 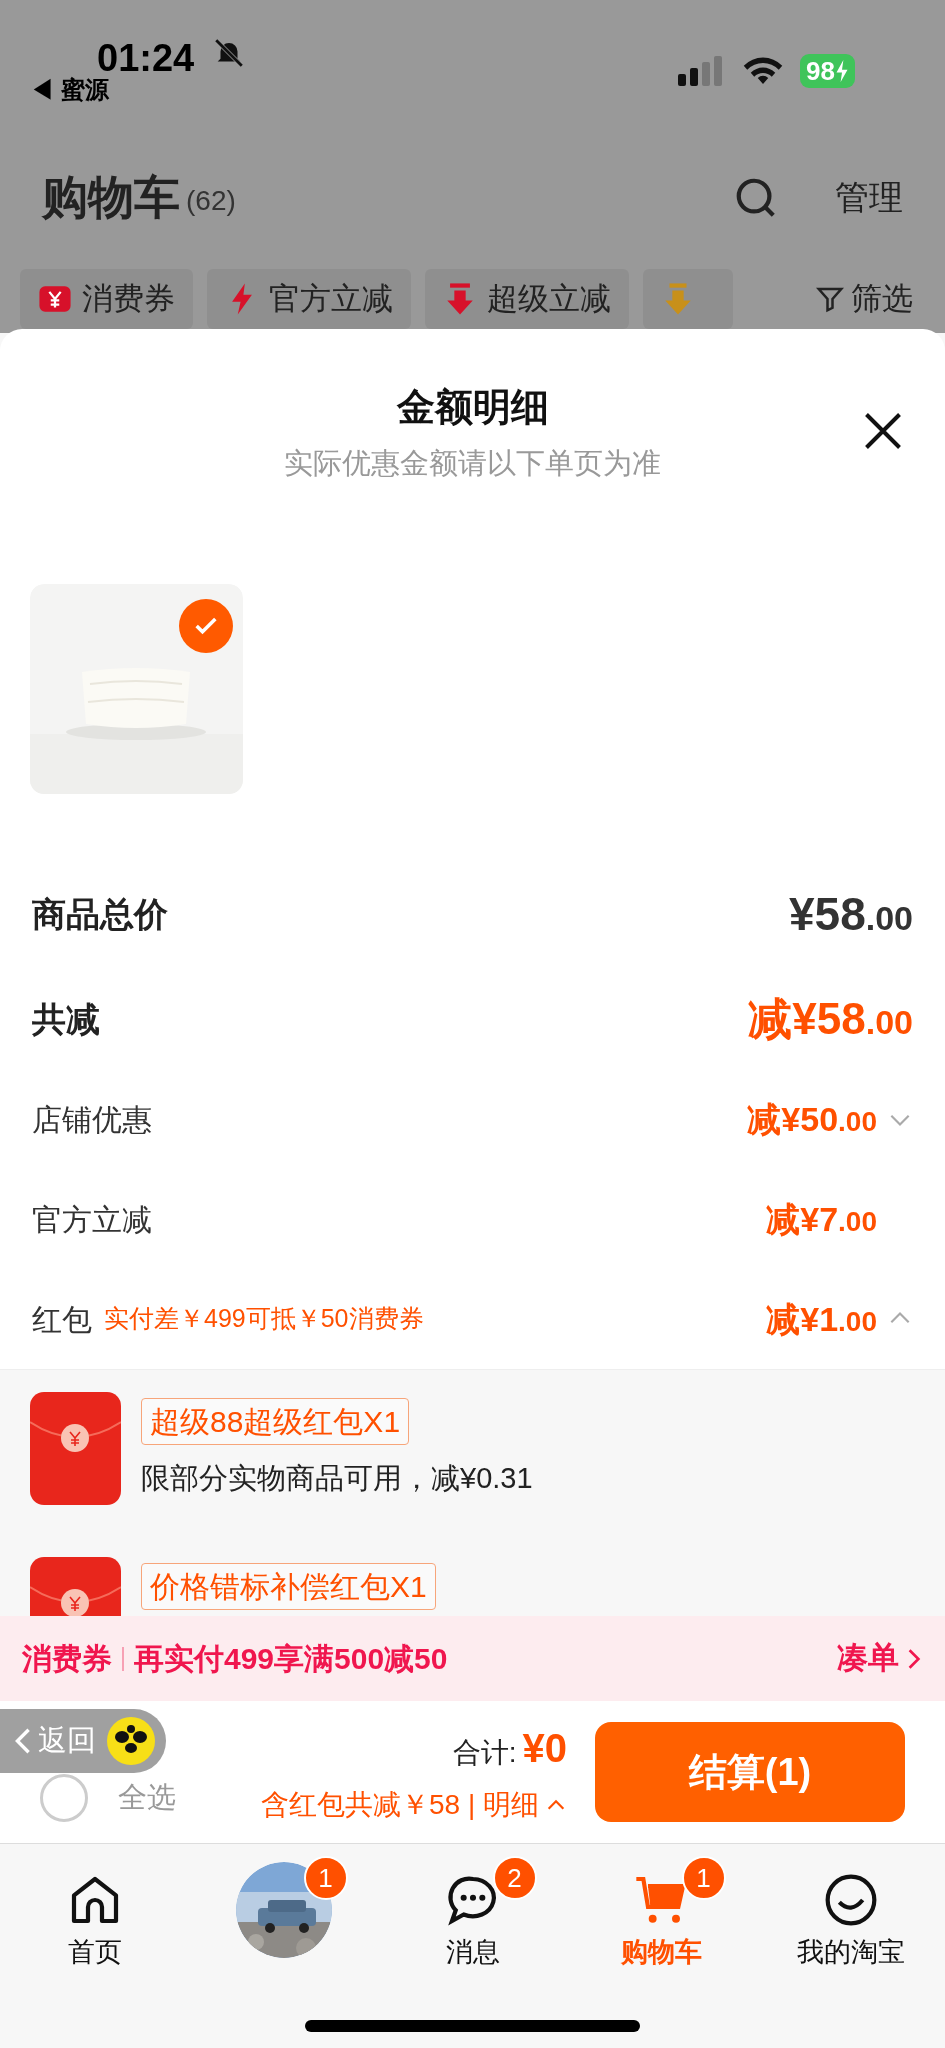 What do you see at coordinates (472, 463) in the screenshot?
I see `sheet-subtitle: 实际优惠金额请以下单页为准` at bounding box center [472, 463].